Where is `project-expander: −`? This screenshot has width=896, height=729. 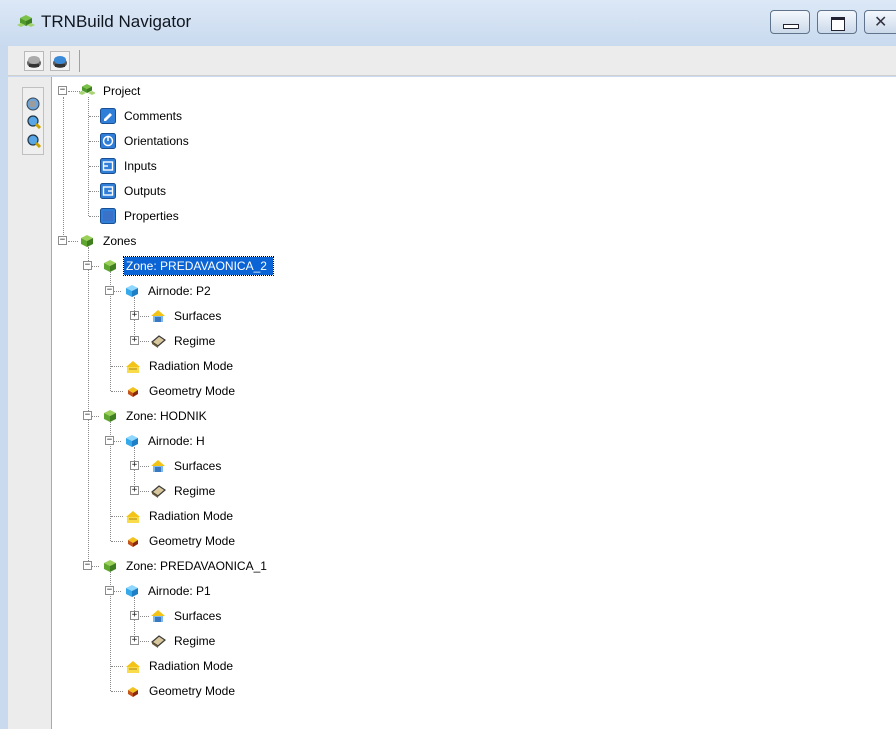 project-expander: − is located at coordinates (62, 90).